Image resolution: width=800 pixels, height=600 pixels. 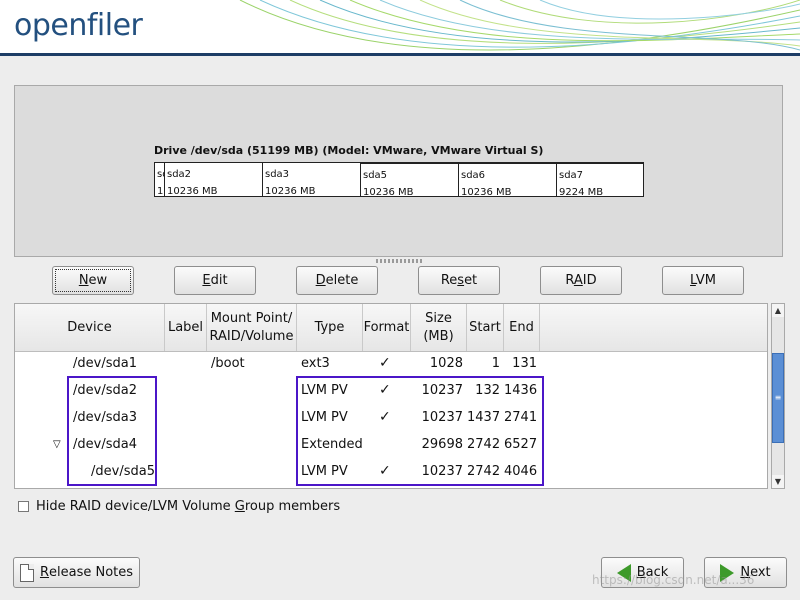 What do you see at coordinates (673, 580) in the screenshot?
I see `watermark-text: https://blog.csdn.net/a...36` at bounding box center [673, 580].